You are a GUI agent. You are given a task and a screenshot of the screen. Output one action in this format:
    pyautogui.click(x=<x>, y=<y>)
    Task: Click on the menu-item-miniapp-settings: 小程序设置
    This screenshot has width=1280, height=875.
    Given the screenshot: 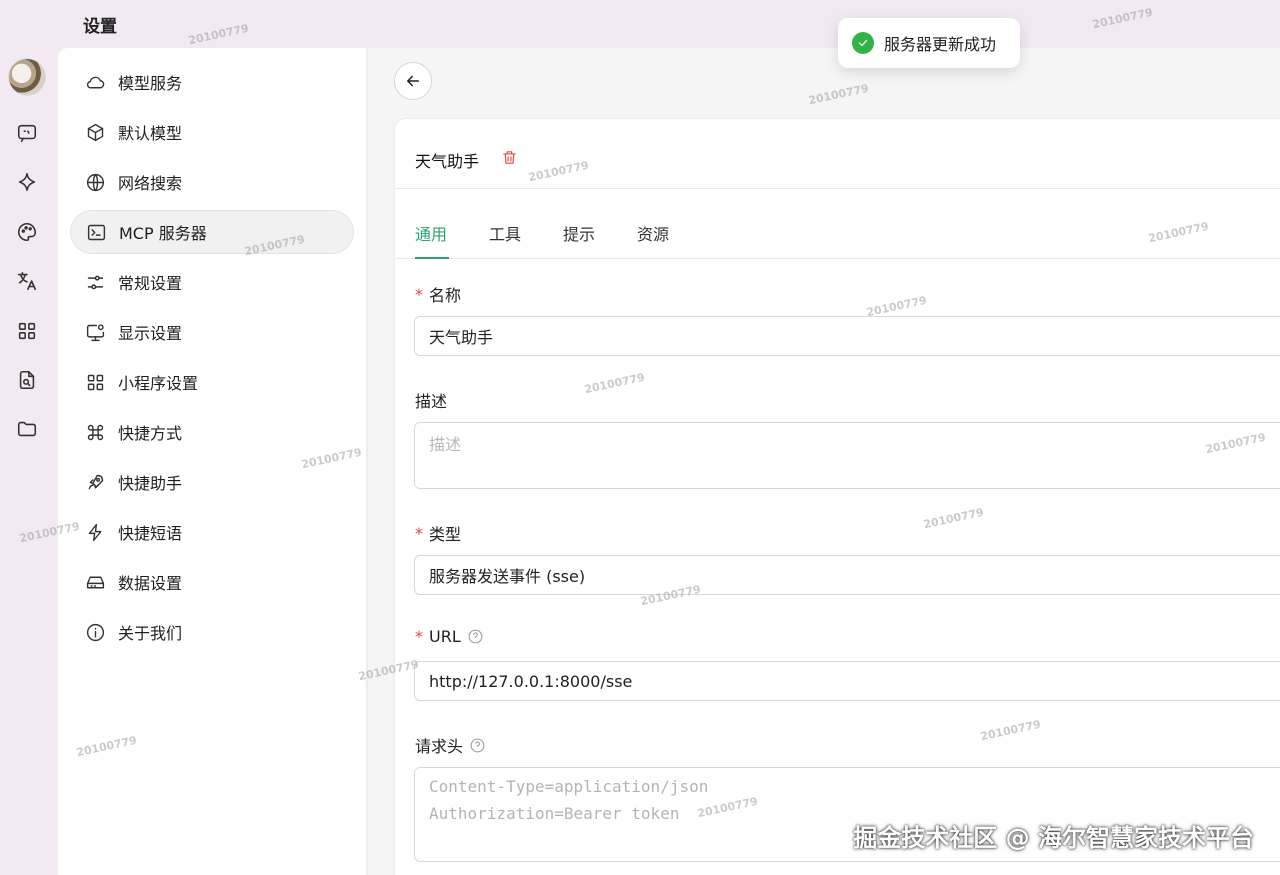 What is the action you would take?
    pyautogui.click(x=212, y=382)
    